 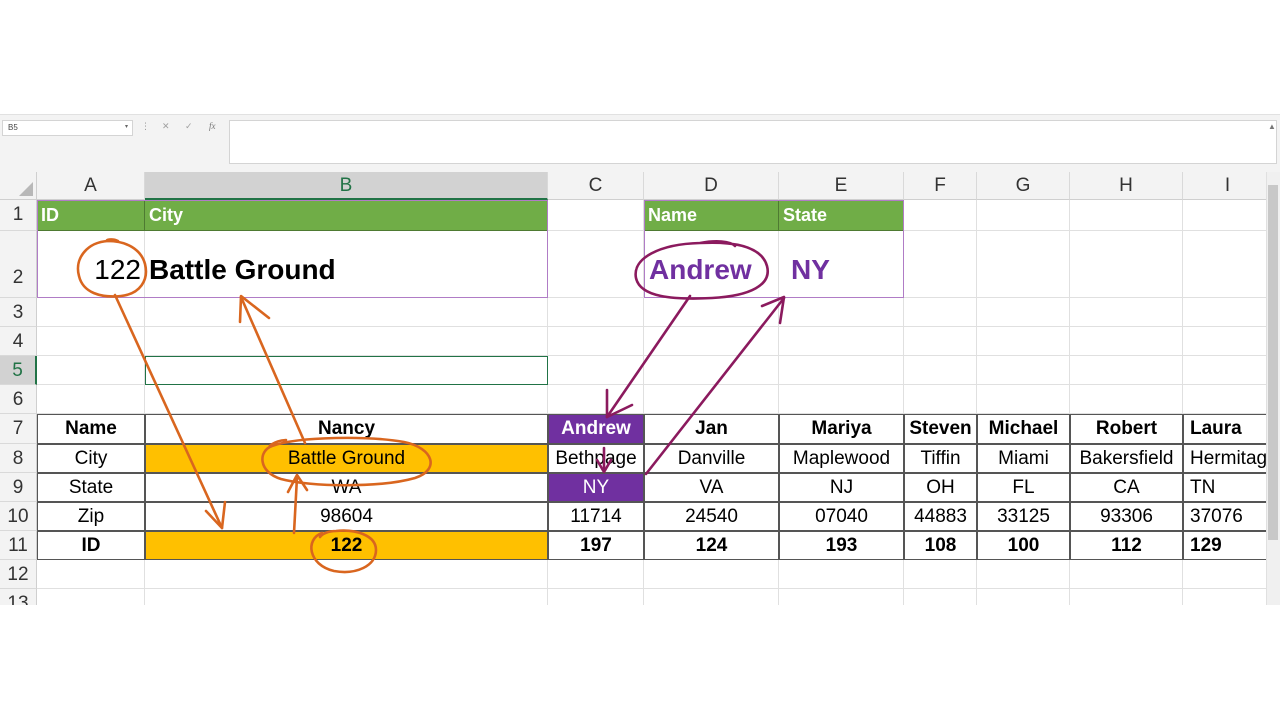 What do you see at coordinates (346, 458) in the screenshot?
I see `table-cell-city: Battle Ground` at bounding box center [346, 458].